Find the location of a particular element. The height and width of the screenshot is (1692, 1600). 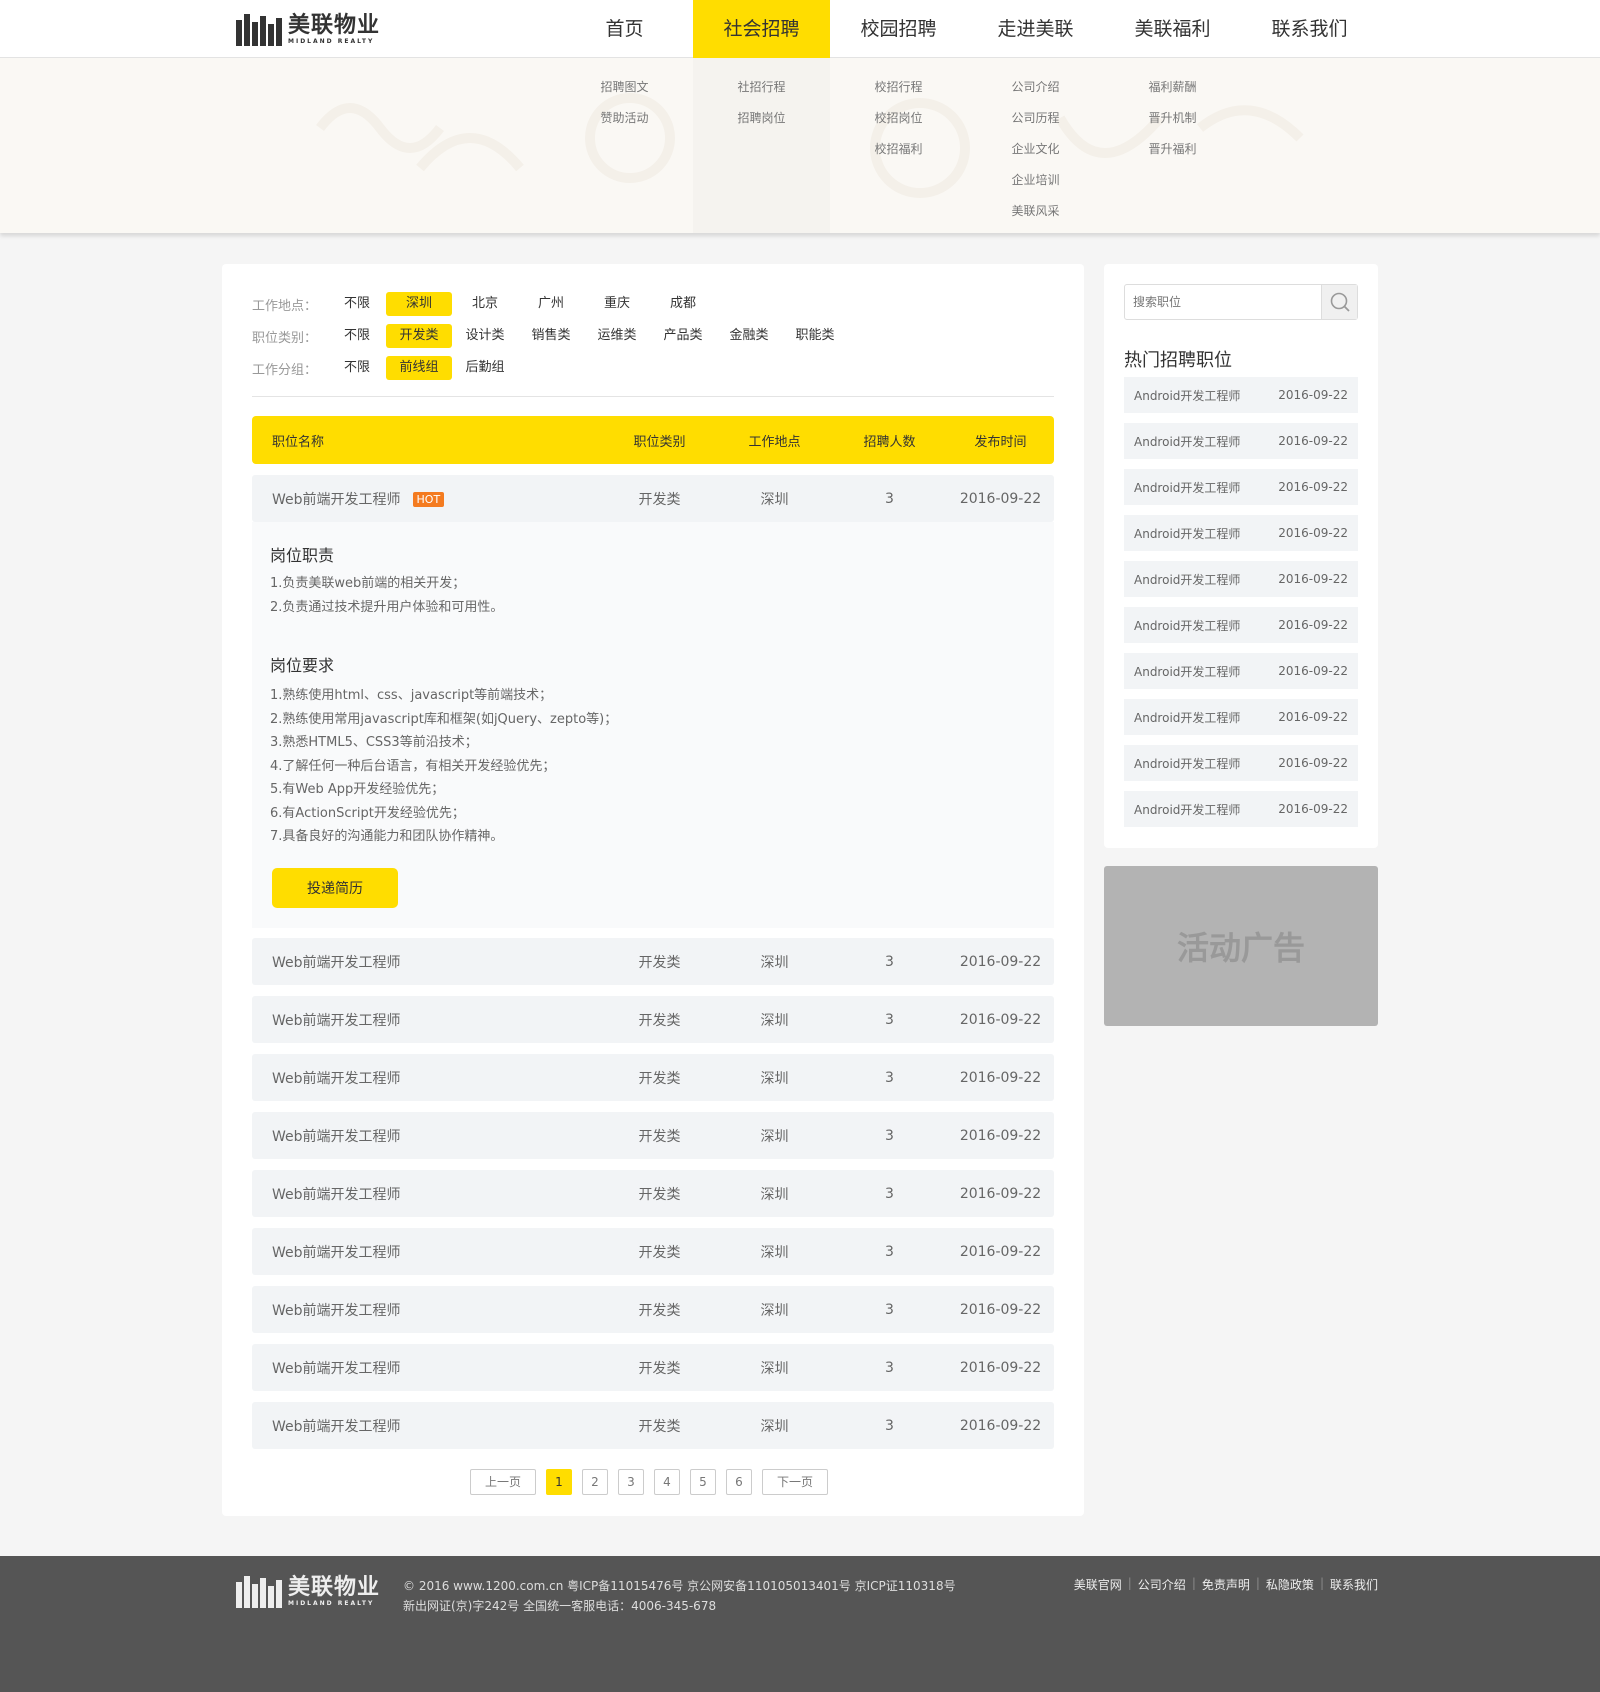

filter-option: 金融类 is located at coordinates (749, 336).